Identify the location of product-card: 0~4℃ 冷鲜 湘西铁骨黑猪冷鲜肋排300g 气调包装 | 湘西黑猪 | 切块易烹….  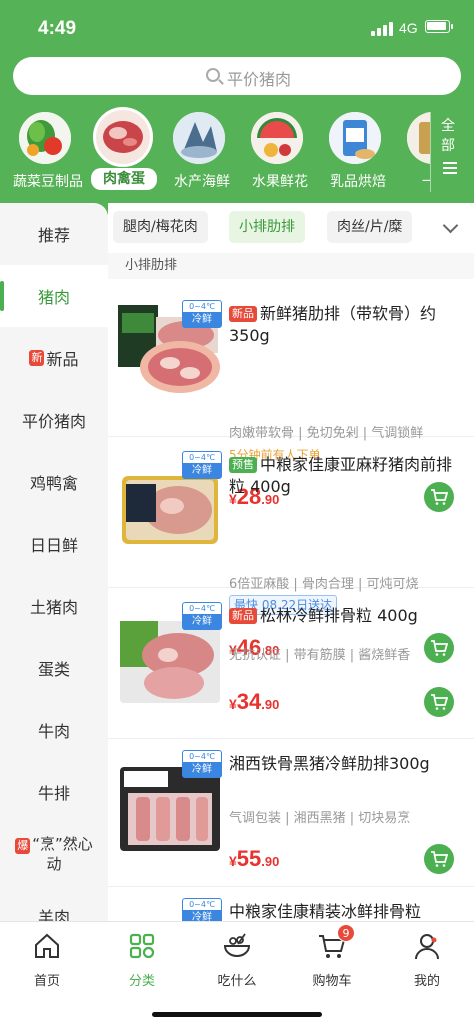
(291, 813).